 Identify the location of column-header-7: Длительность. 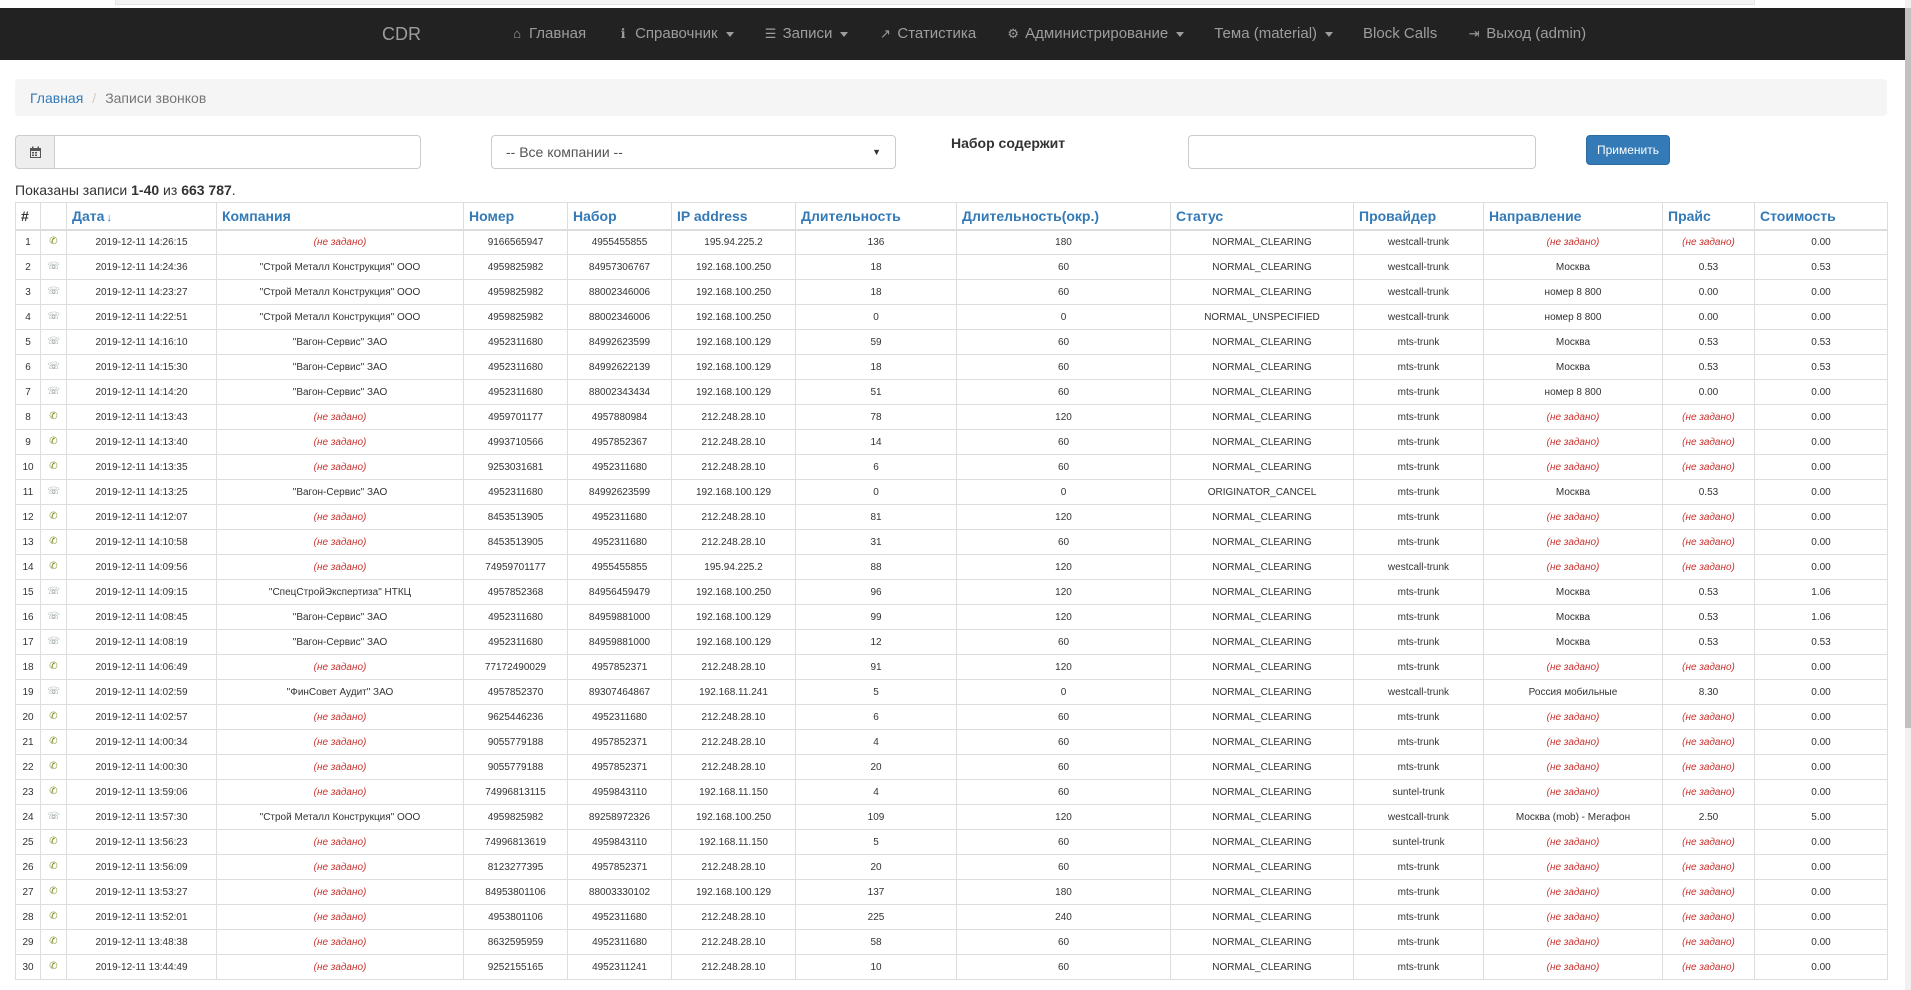
(876, 216).